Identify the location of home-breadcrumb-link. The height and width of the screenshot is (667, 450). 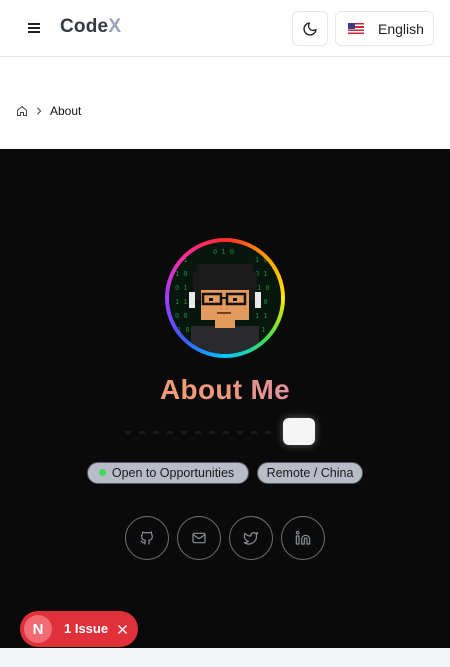
(22, 111).